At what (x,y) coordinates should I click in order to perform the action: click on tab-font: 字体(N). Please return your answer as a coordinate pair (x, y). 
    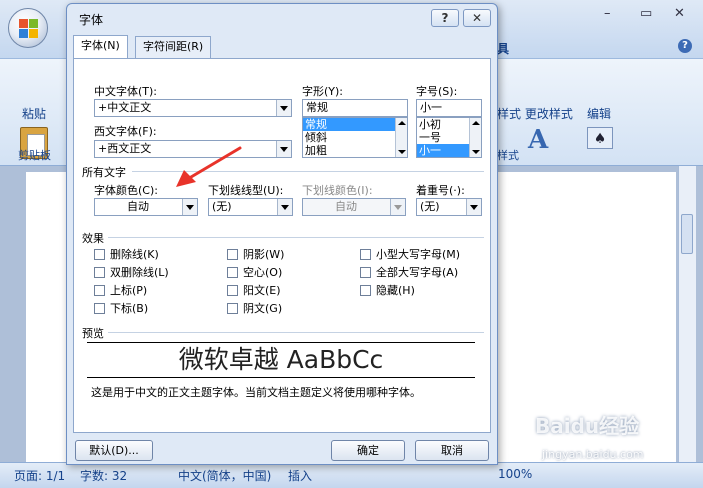
    Looking at the image, I should click on (100, 46).